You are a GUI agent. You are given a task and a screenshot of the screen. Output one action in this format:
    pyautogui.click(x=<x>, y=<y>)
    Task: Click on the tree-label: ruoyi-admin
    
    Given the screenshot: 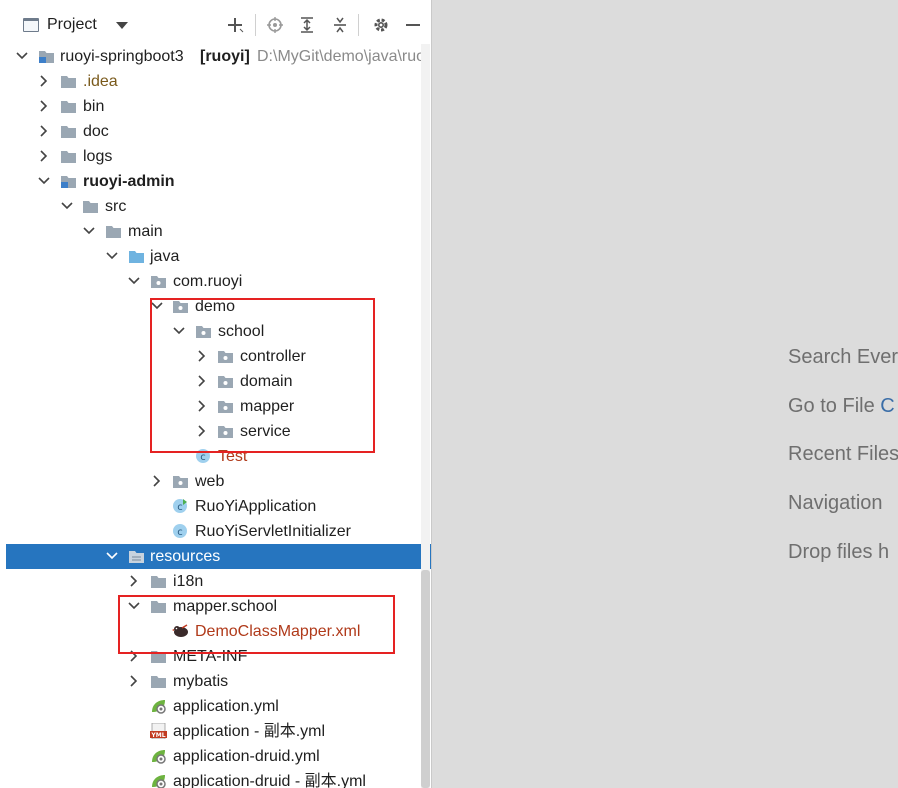 What is the action you would take?
    pyautogui.click(x=129, y=181)
    